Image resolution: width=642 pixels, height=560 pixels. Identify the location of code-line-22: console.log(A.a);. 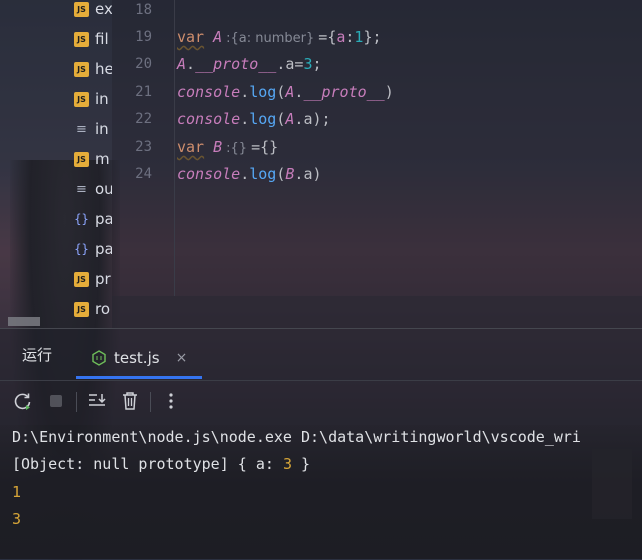
(254, 119).